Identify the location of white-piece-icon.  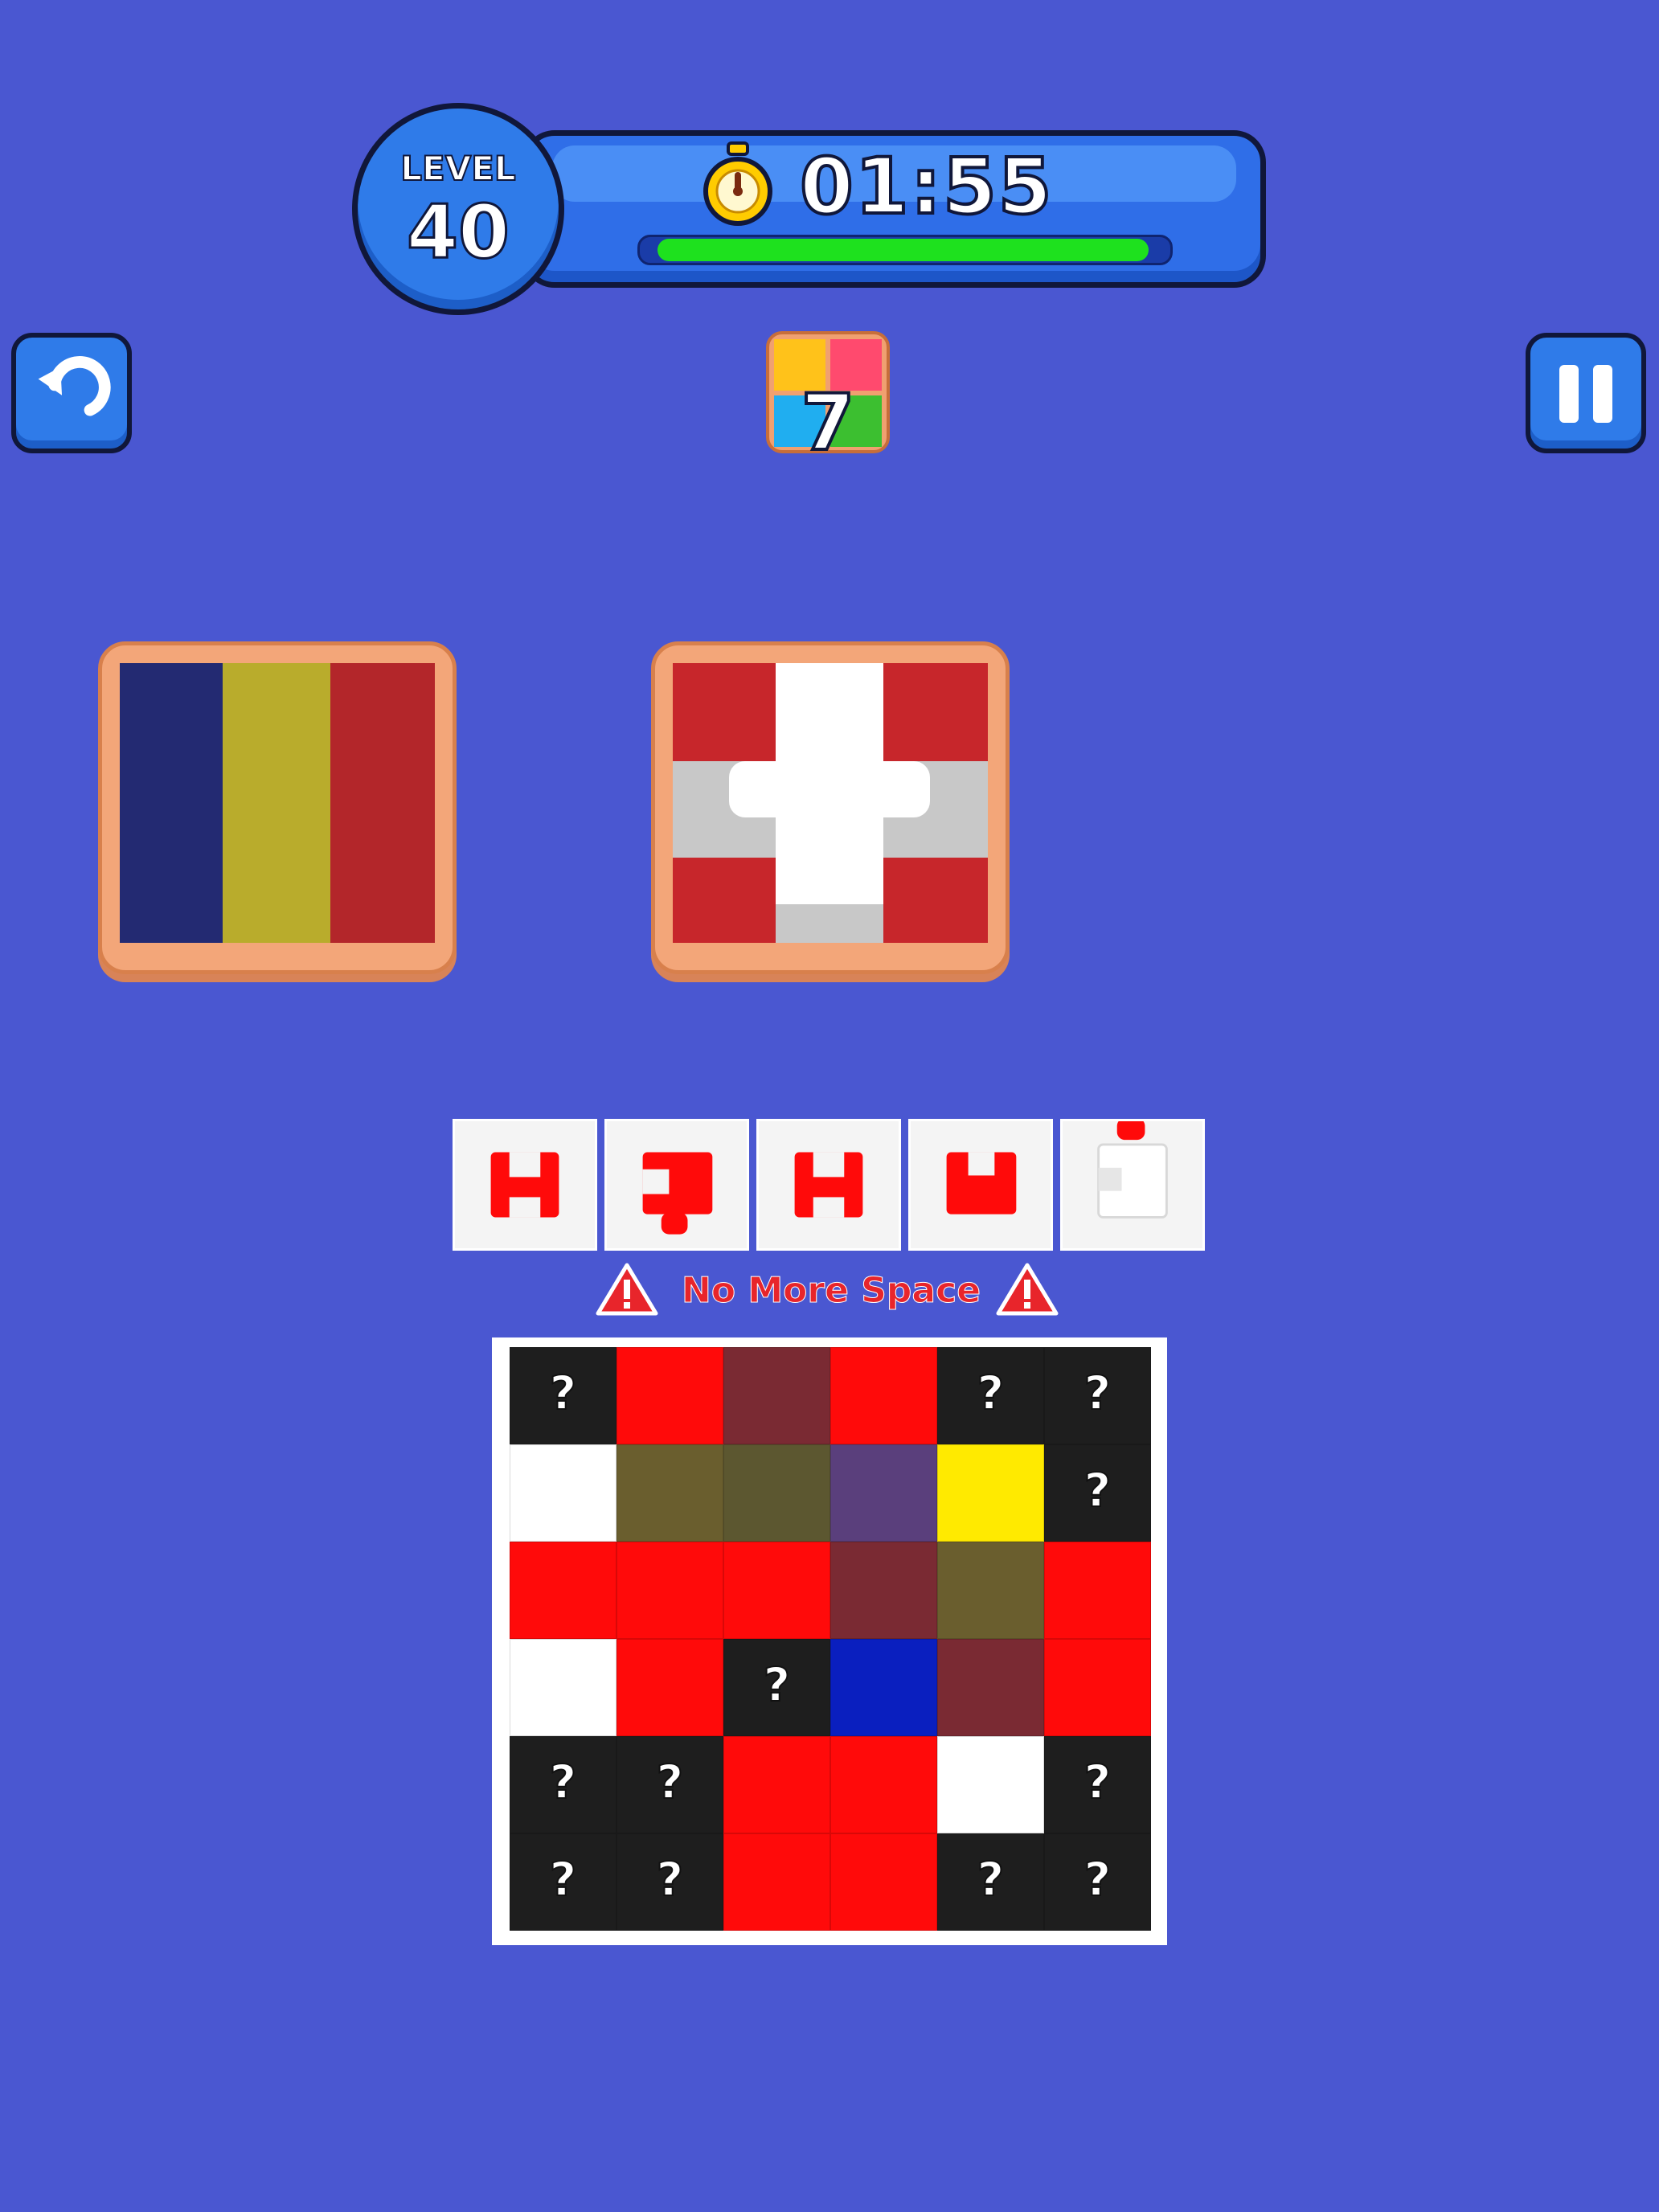
(1132, 1168).